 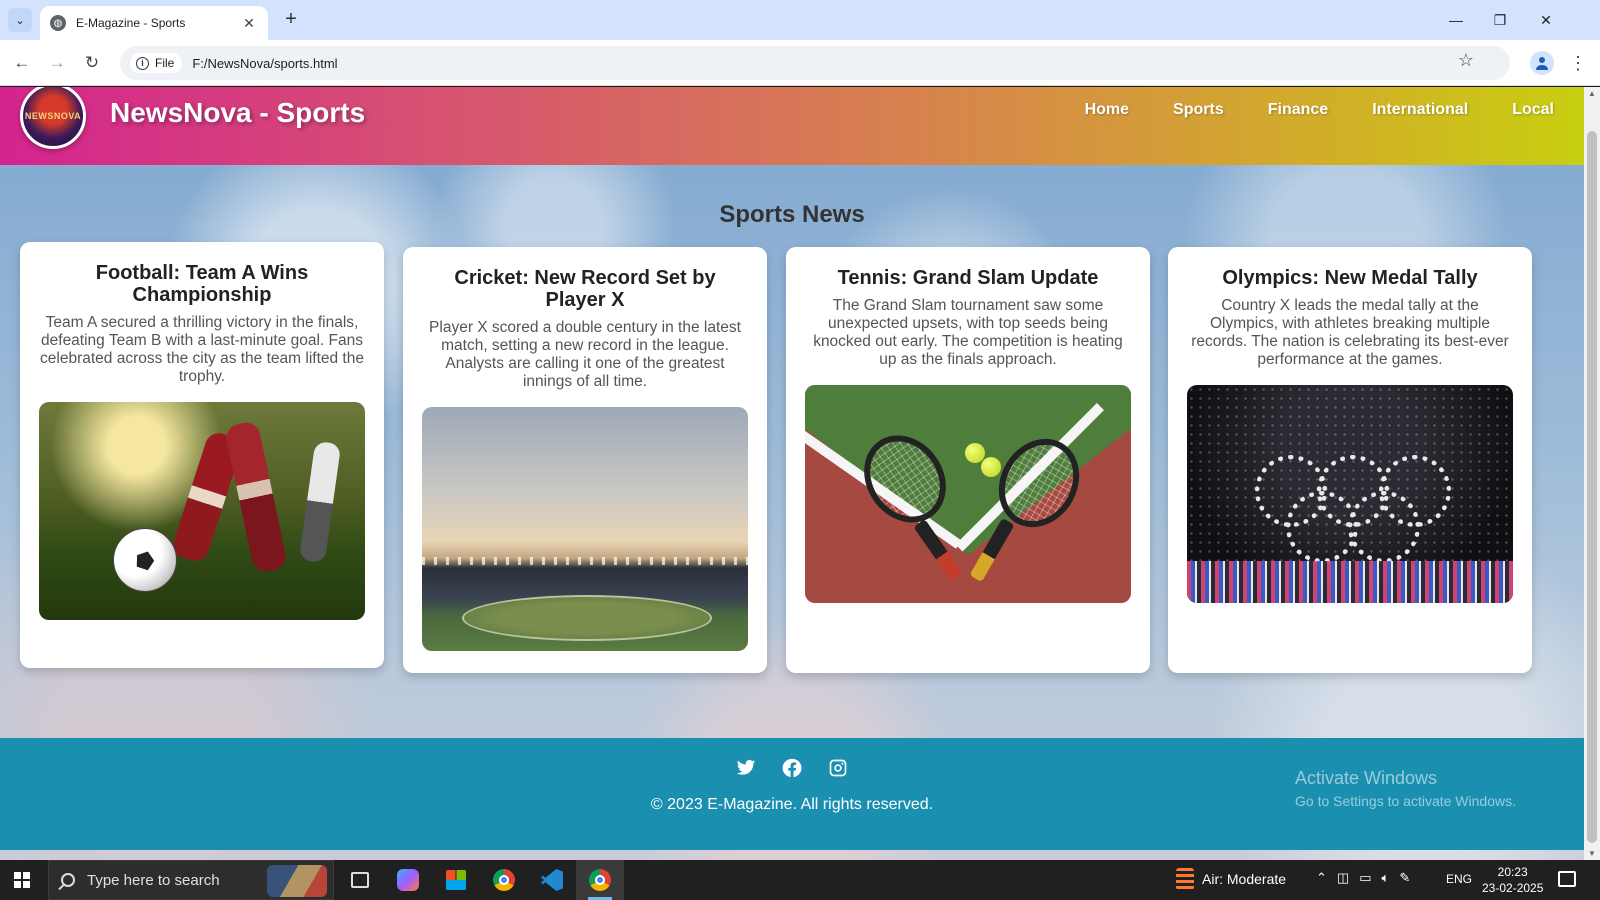 I want to click on copilot-icon, so click(x=408, y=880).